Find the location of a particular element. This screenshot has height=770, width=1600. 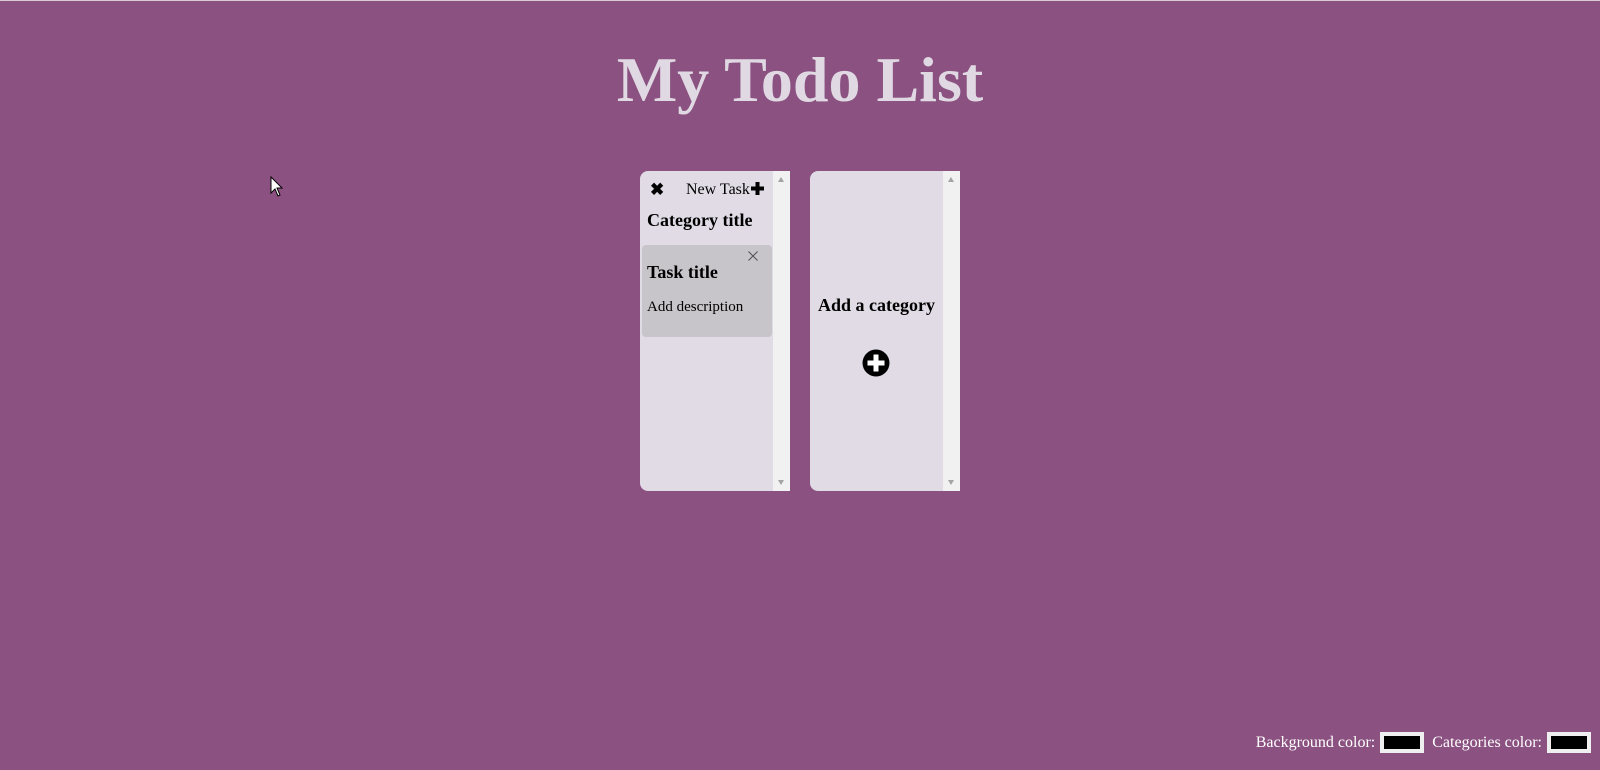

background-color-picker is located at coordinates (1402, 742).